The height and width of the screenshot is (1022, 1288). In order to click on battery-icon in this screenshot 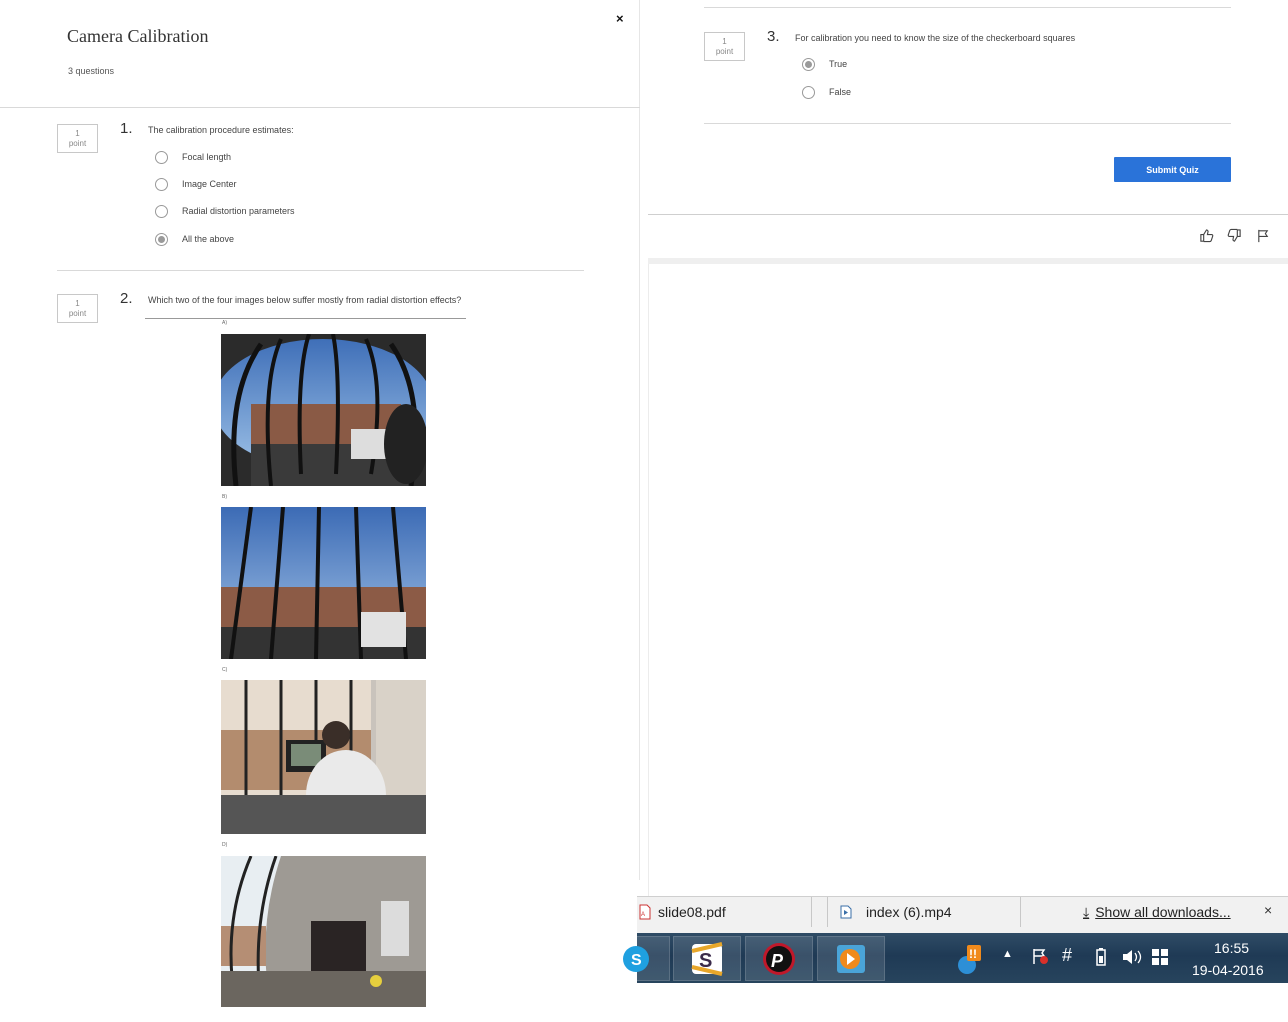, I will do `click(1101, 959)`.